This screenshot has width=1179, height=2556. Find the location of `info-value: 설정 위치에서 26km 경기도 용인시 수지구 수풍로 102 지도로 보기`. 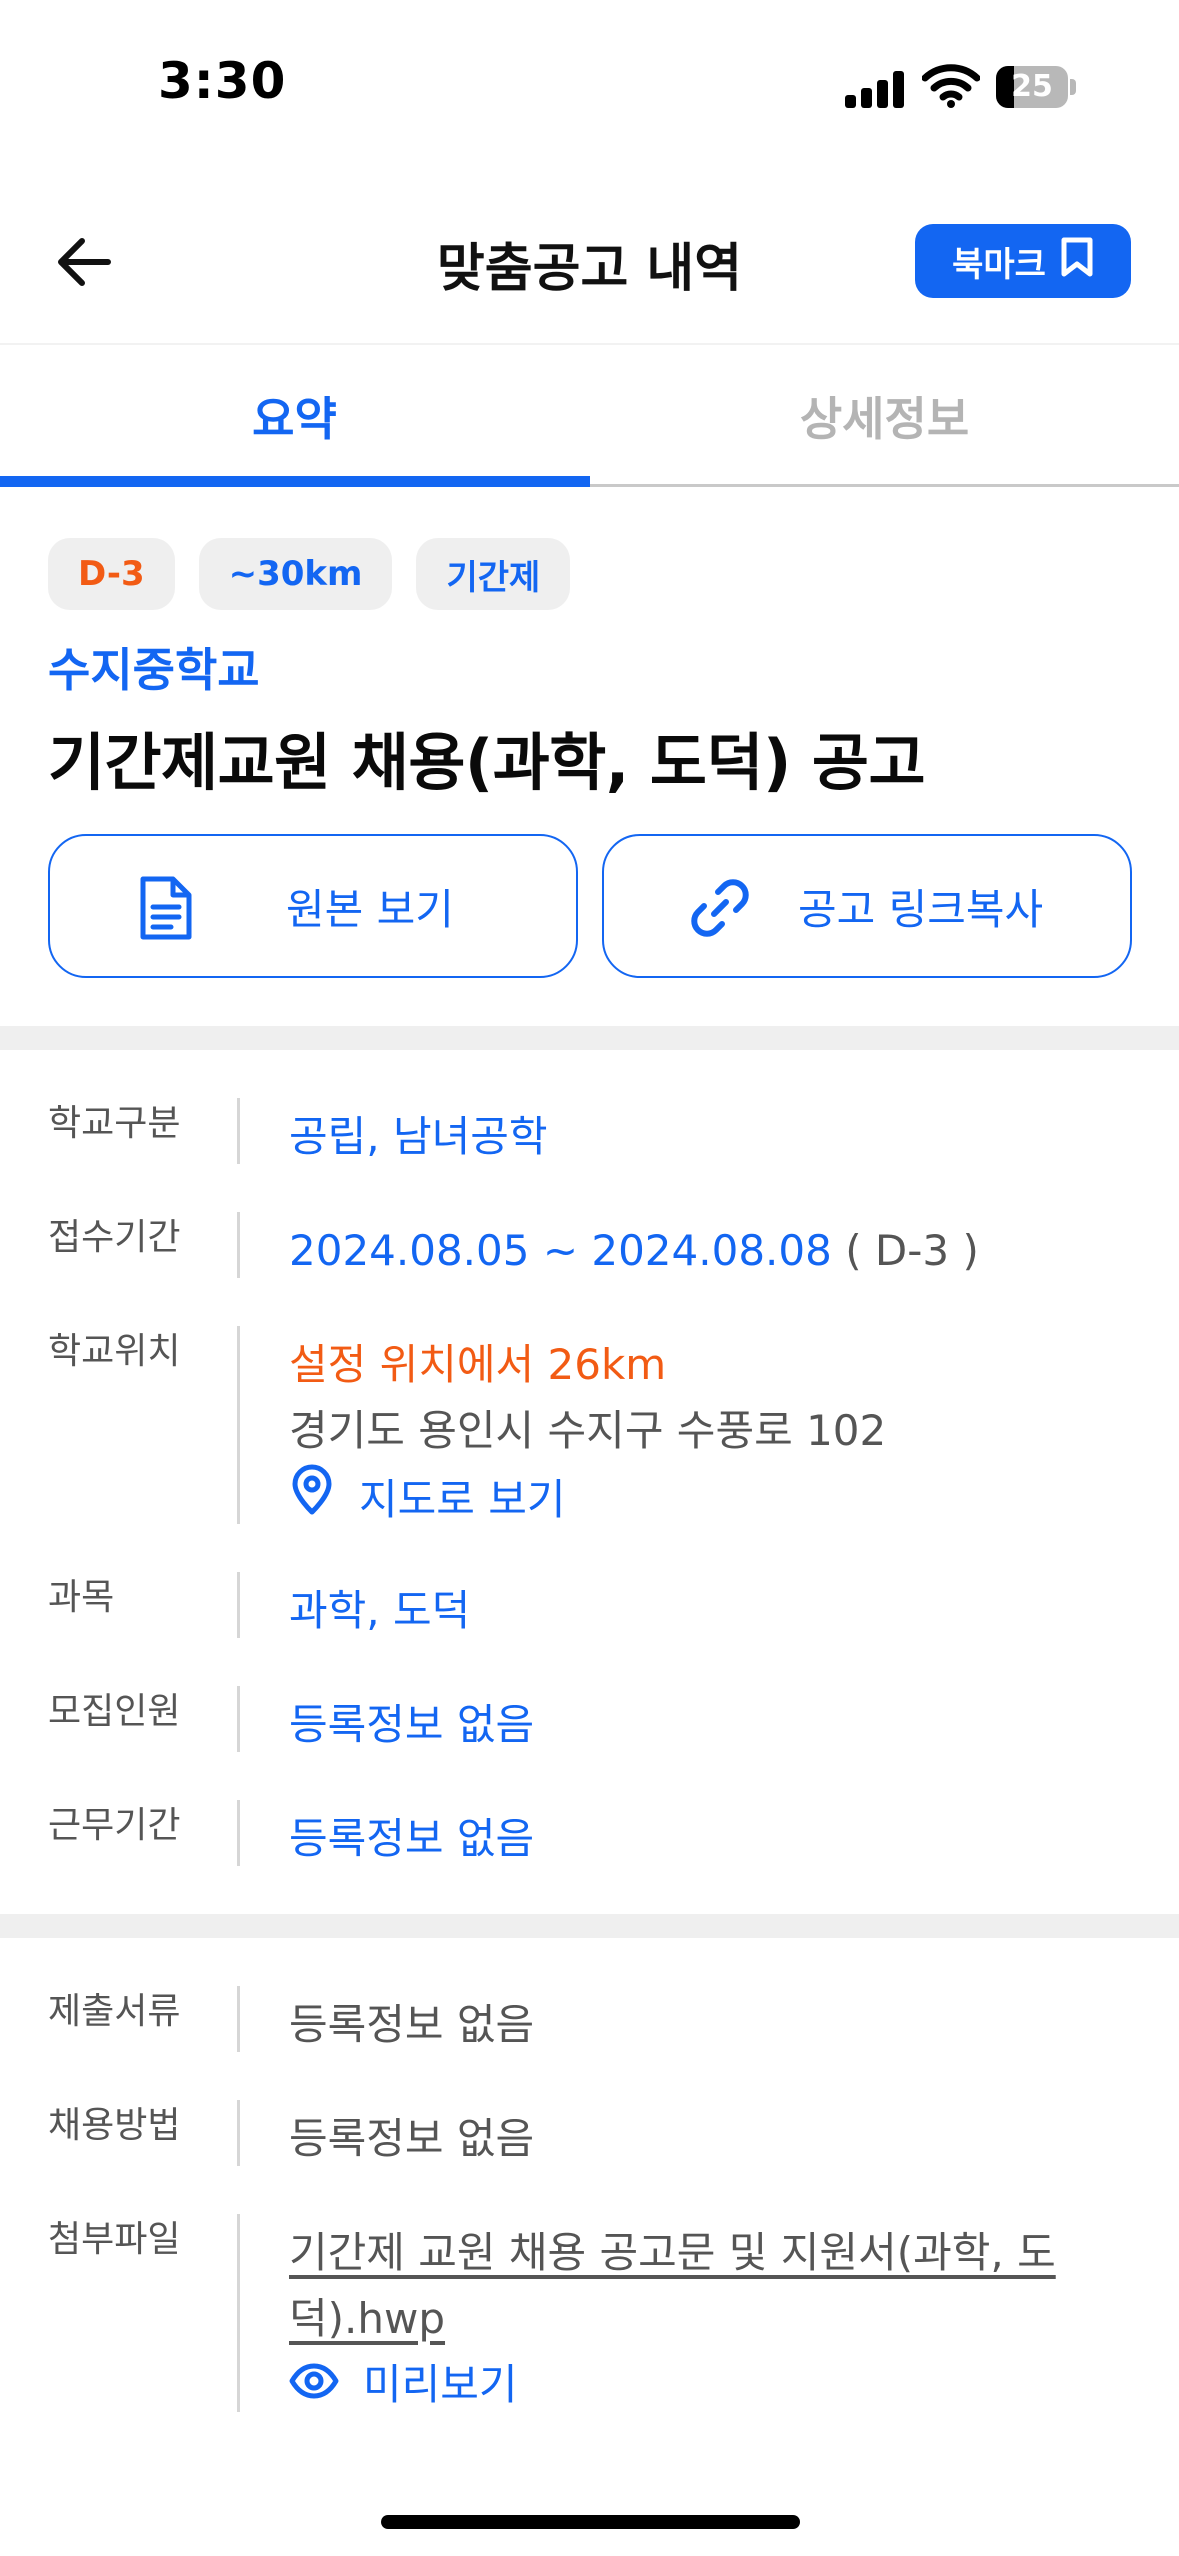

info-value: 설정 위치에서 26km 경기도 용인시 수지구 수풍로 102 지도로 보기 is located at coordinates (587, 1433).